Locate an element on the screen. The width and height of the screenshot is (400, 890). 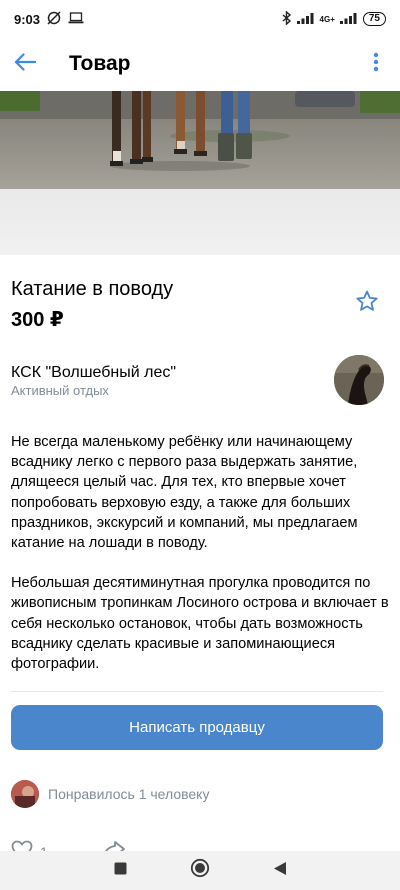
recents-button is located at coordinates (120, 870).